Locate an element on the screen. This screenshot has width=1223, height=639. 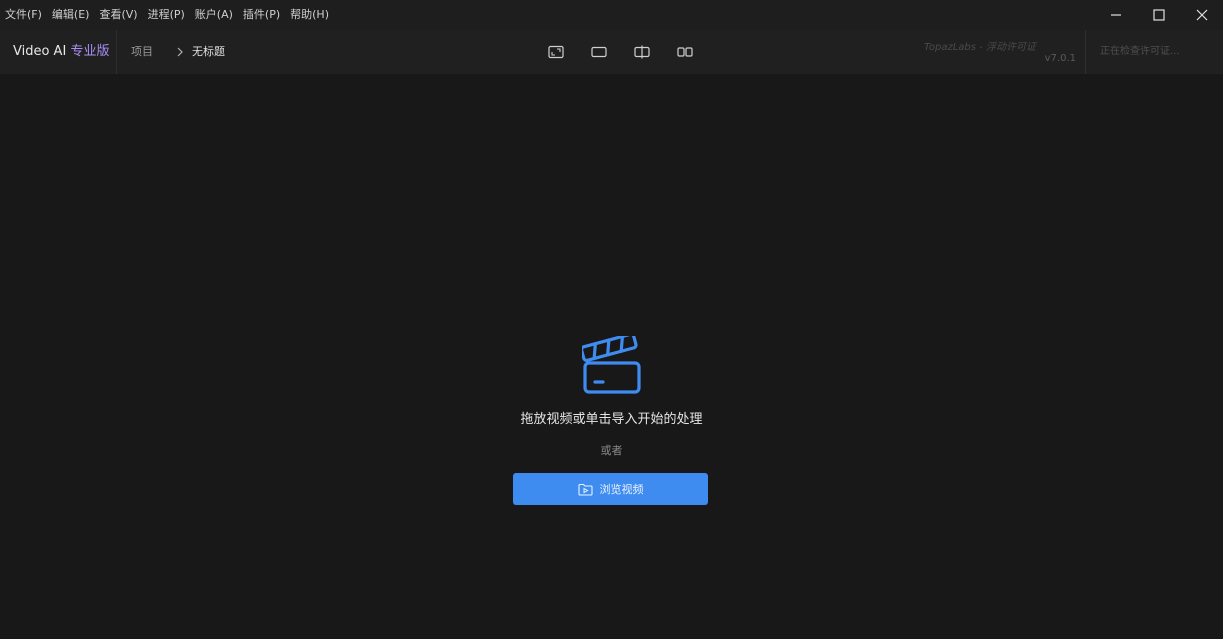
preview-view-icon is located at coordinates (598, 52).